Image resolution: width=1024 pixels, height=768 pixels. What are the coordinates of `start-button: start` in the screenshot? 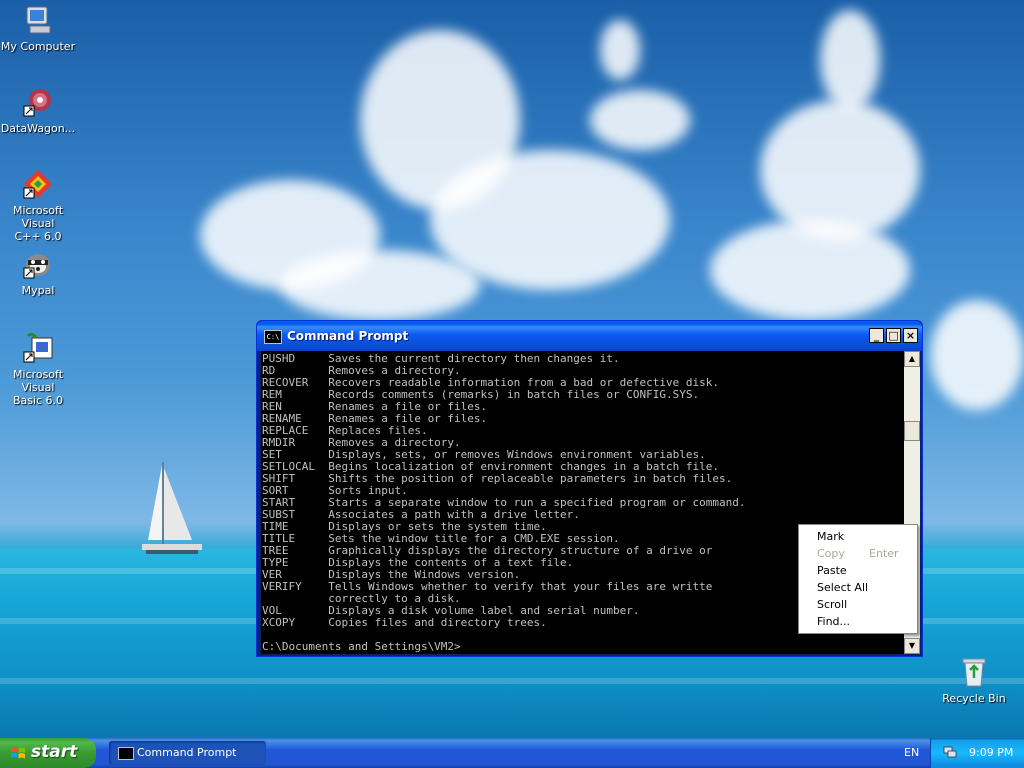 It's located at (48, 753).